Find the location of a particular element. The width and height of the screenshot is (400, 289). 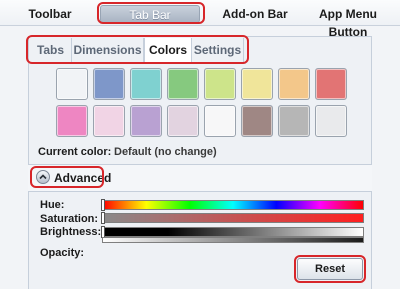

brightness-label: Brightness: is located at coordinates (71, 232).